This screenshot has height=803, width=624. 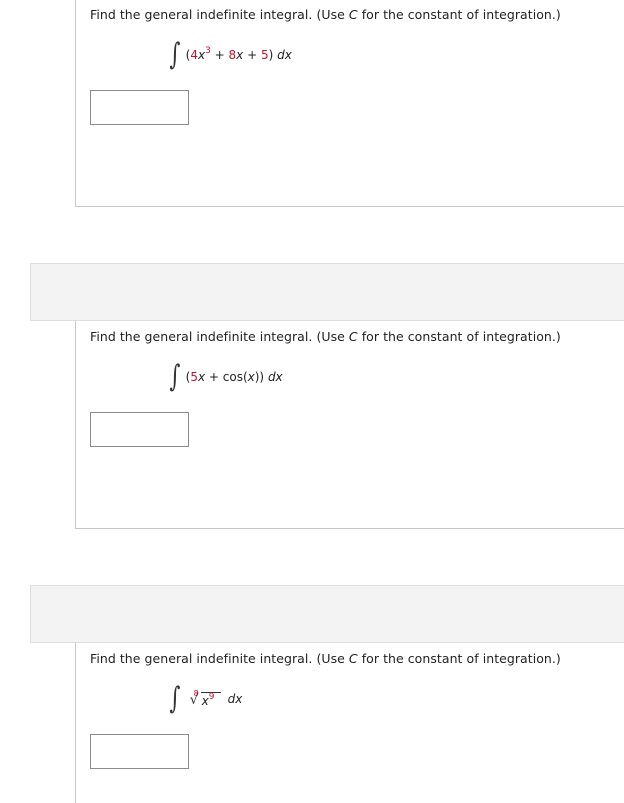 What do you see at coordinates (194, 377) in the screenshot?
I see `coefficient: 5` at bounding box center [194, 377].